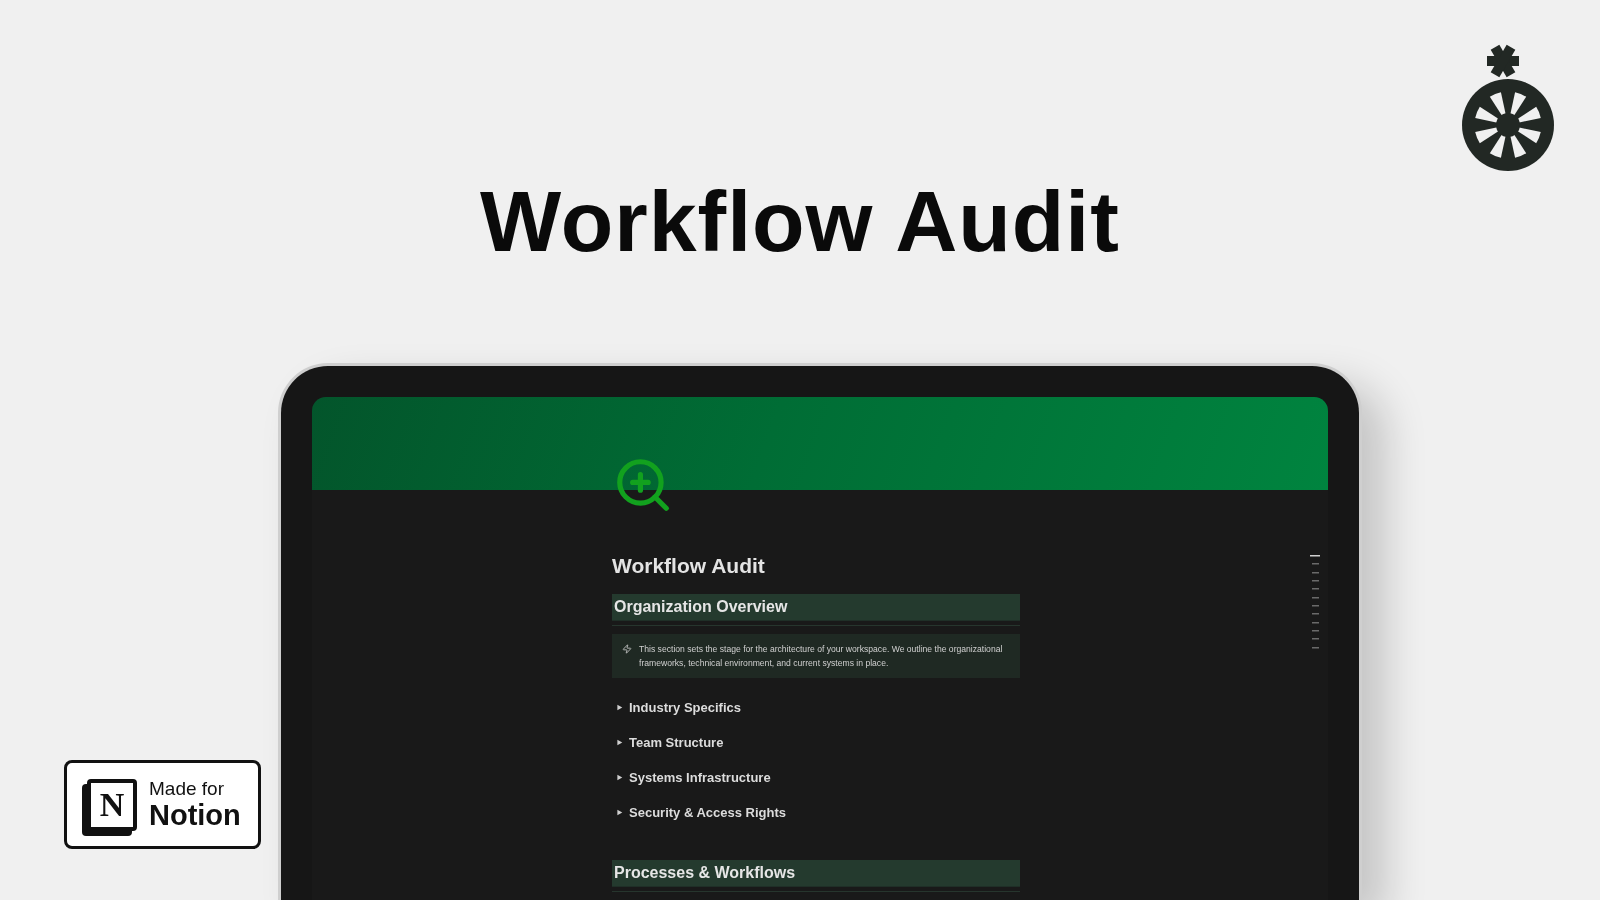  I want to click on badge-caption: Made for, so click(187, 789).